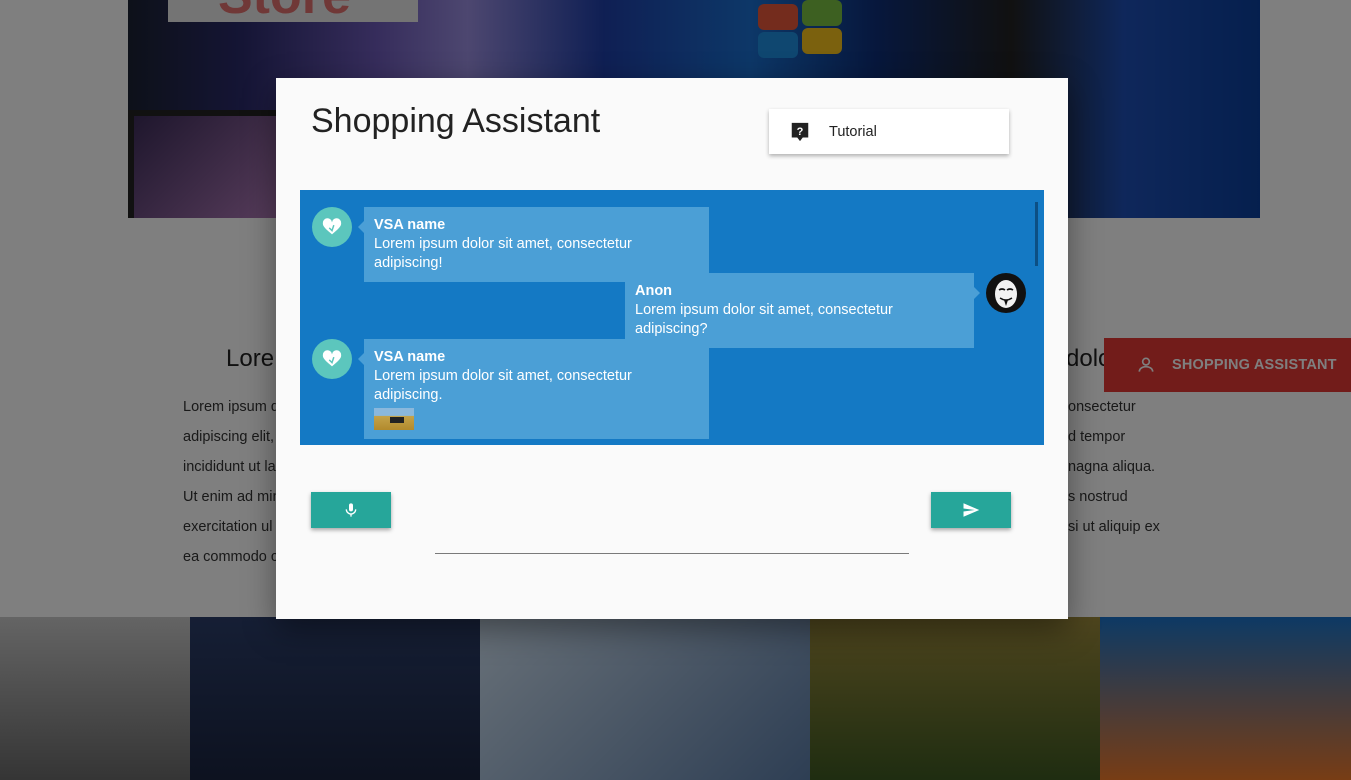  I want to click on message-input, so click(672, 536).